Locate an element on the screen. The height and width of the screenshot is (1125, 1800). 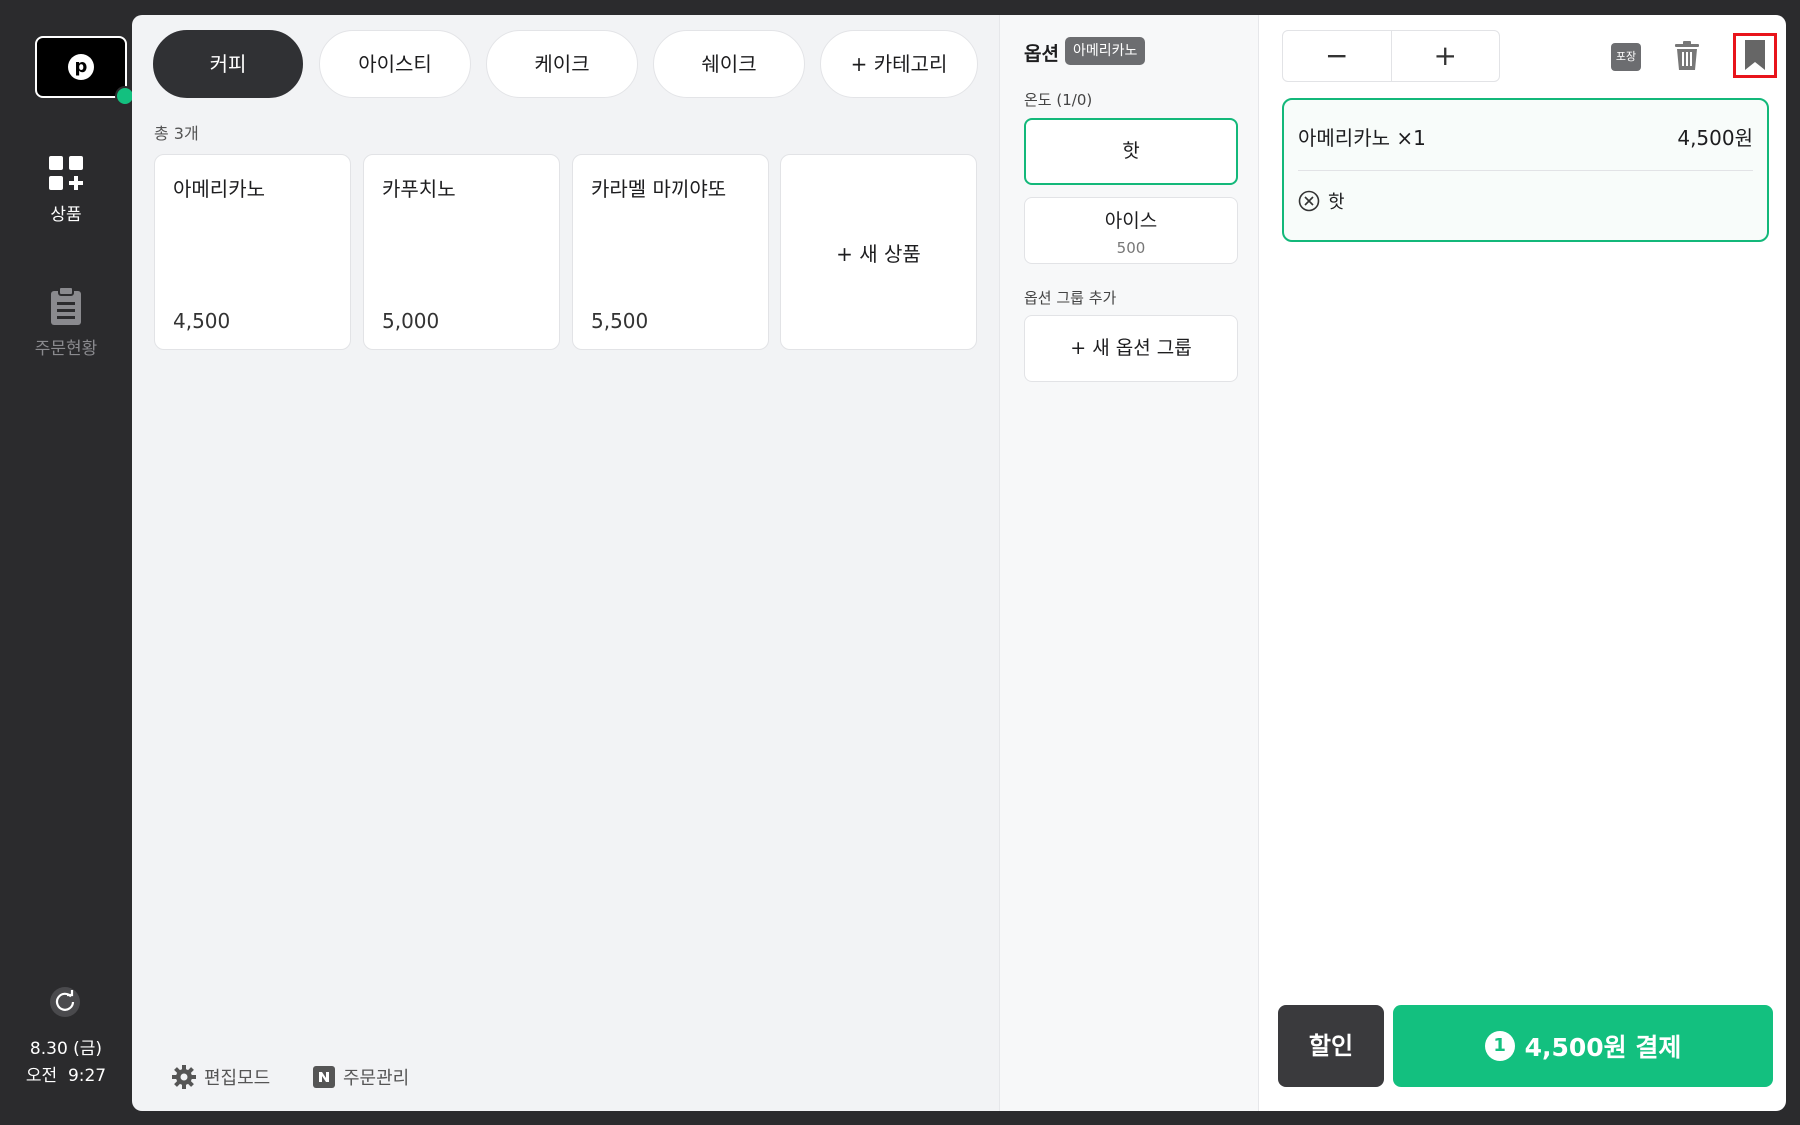
add-option-group-label: 옵션 그룹 추가 is located at coordinates (1070, 298).